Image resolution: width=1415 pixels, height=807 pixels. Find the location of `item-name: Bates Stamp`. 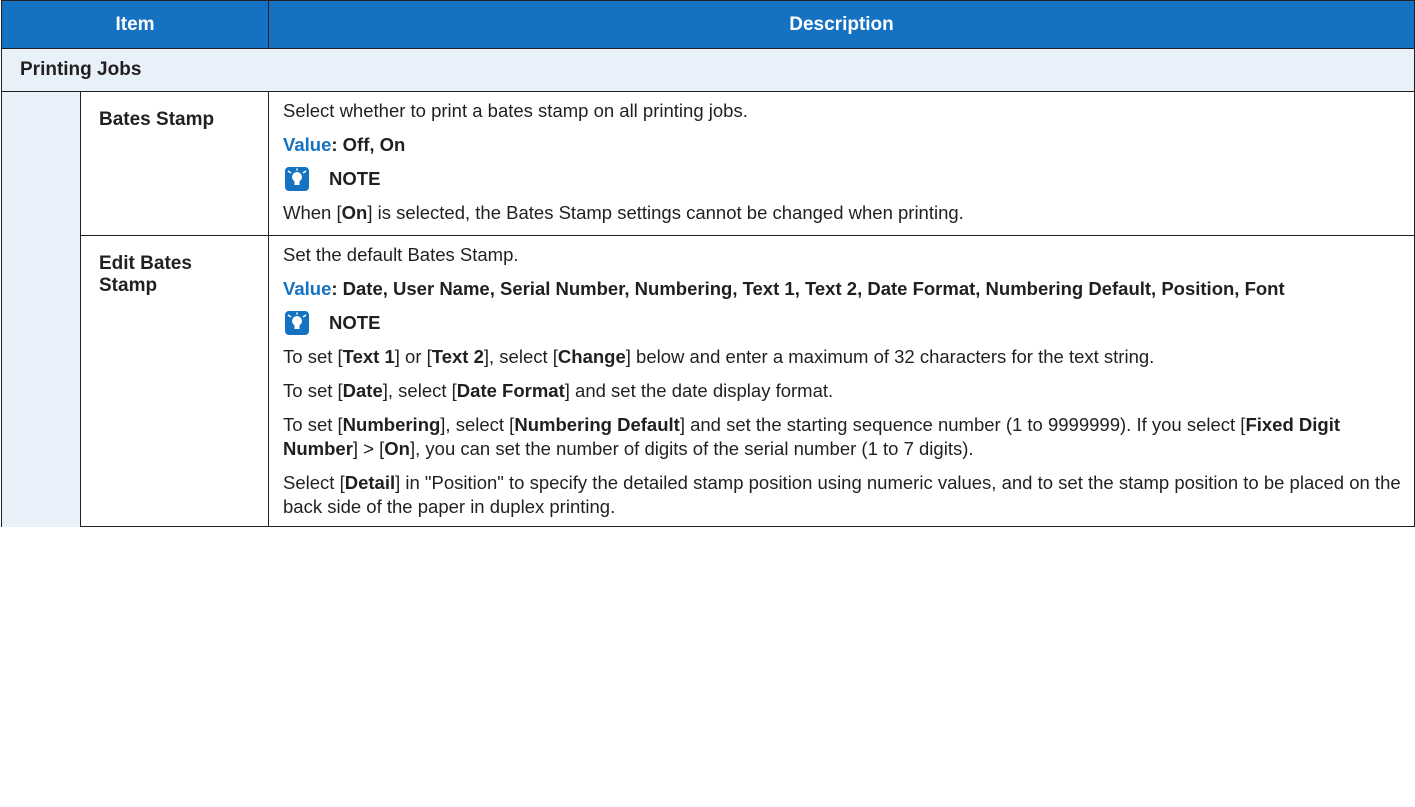

item-name: Bates Stamp is located at coordinates (174, 163).